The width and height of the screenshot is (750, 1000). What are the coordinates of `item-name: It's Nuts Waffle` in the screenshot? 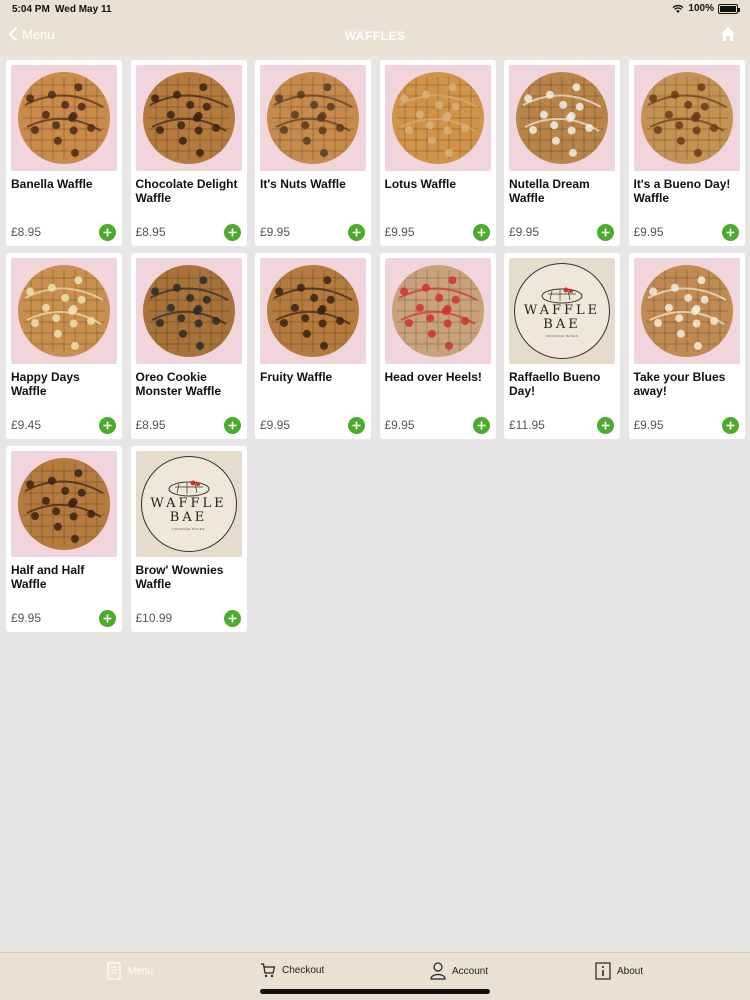 It's located at (303, 184).